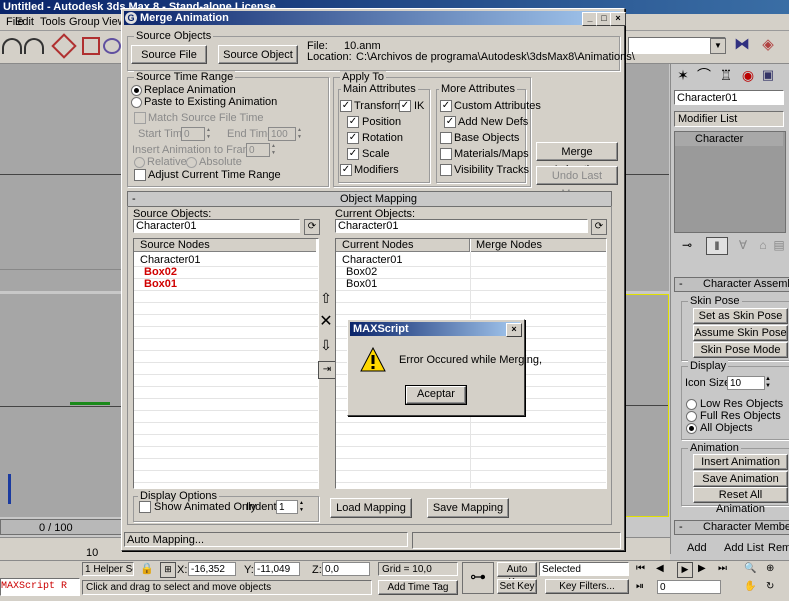  What do you see at coordinates (136, 90) in the screenshot?
I see `replace-animation-radio` at bounding box center [136, 90].